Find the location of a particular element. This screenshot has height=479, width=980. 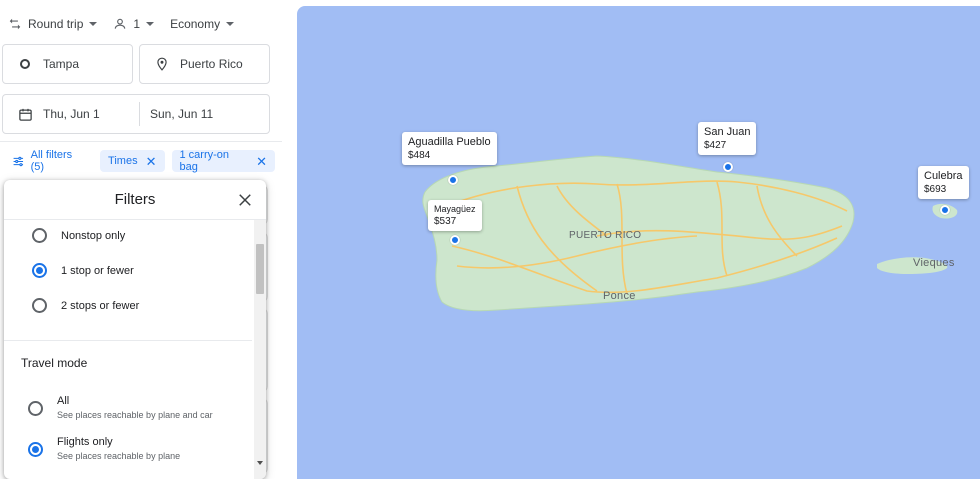

destination-pin-culebra: Culebra $693 is located at coordinates (943, 182).